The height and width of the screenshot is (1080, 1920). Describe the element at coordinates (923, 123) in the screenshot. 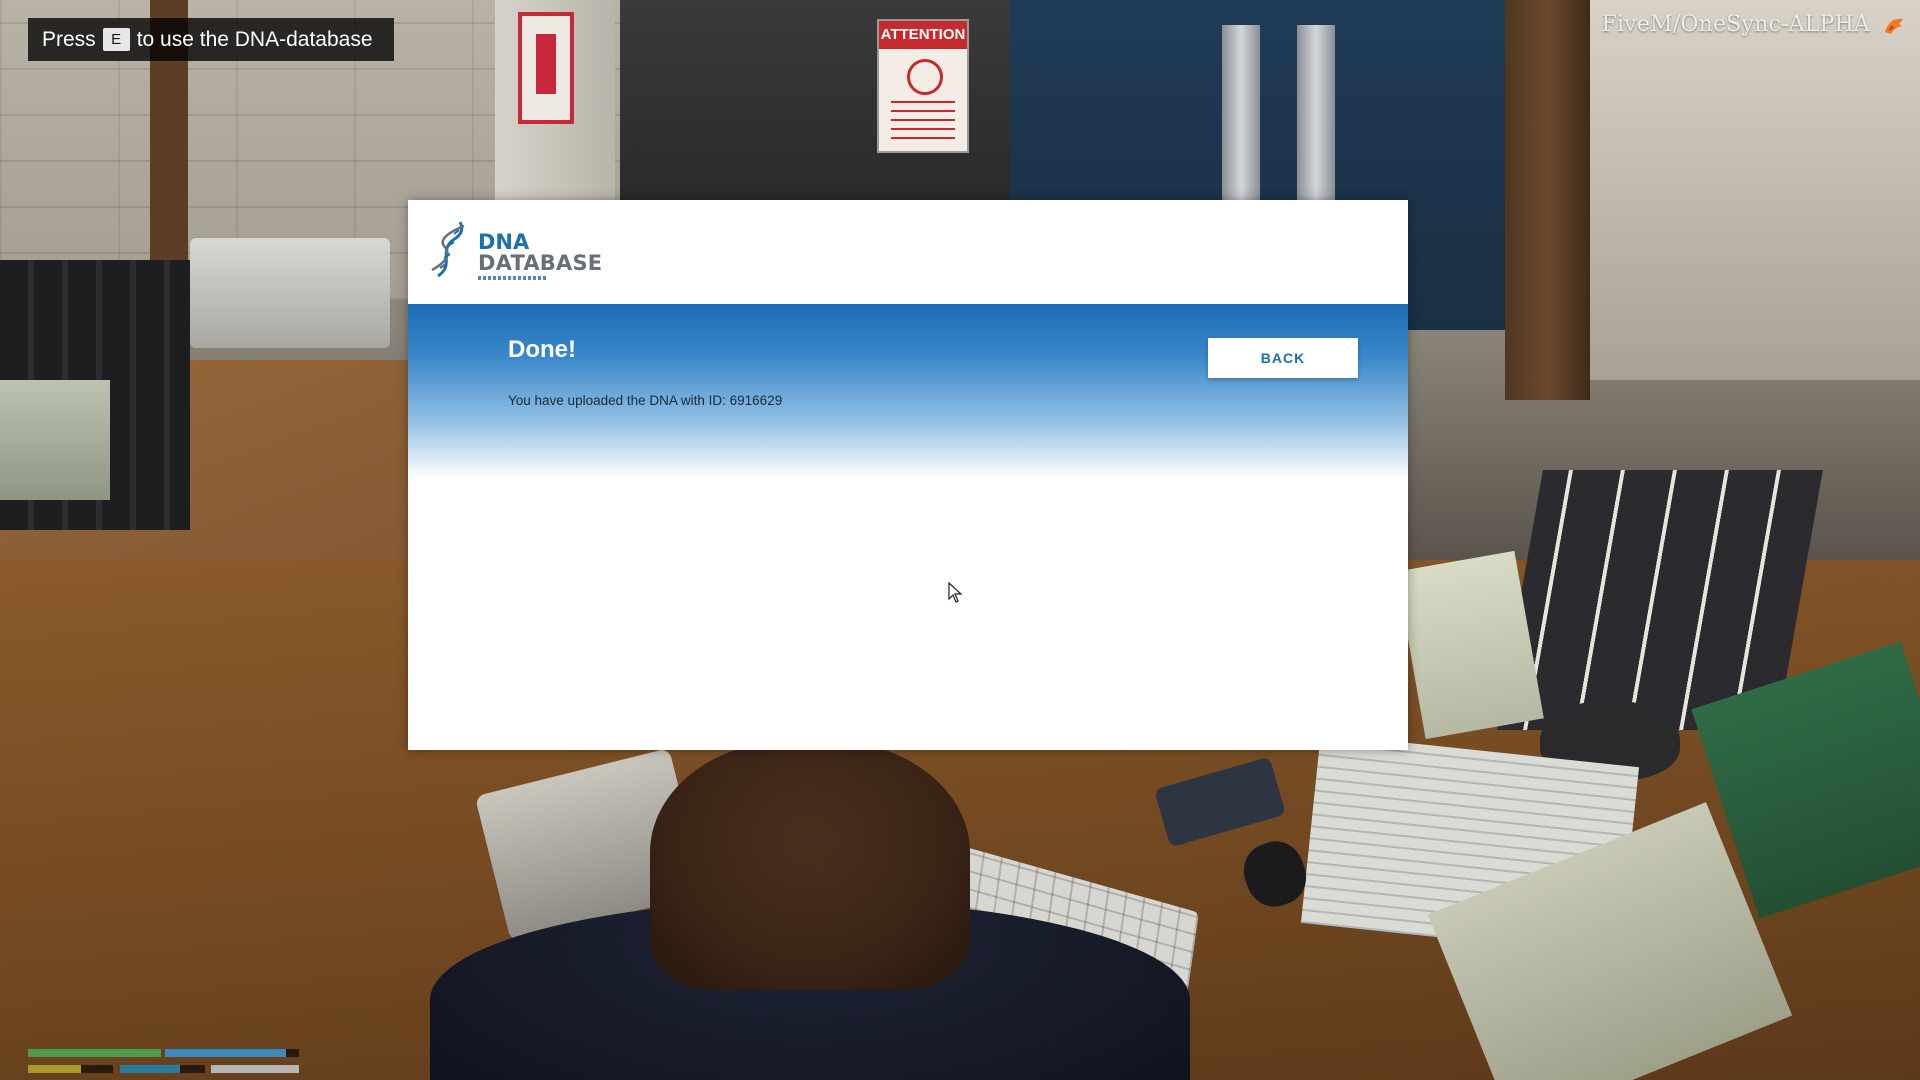

I see `sign-fine-print` at that location.